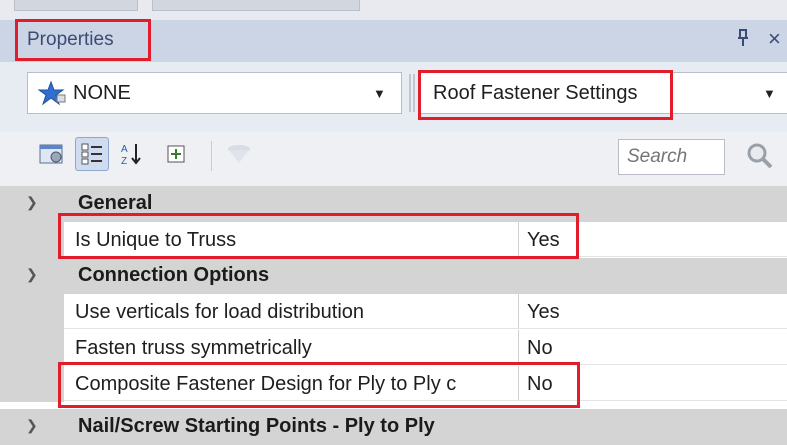 This screenshot has height=445, width=787. Describe the element at coordinates (412, 93) in the screenshot. I see `splitter-grip` at that location.